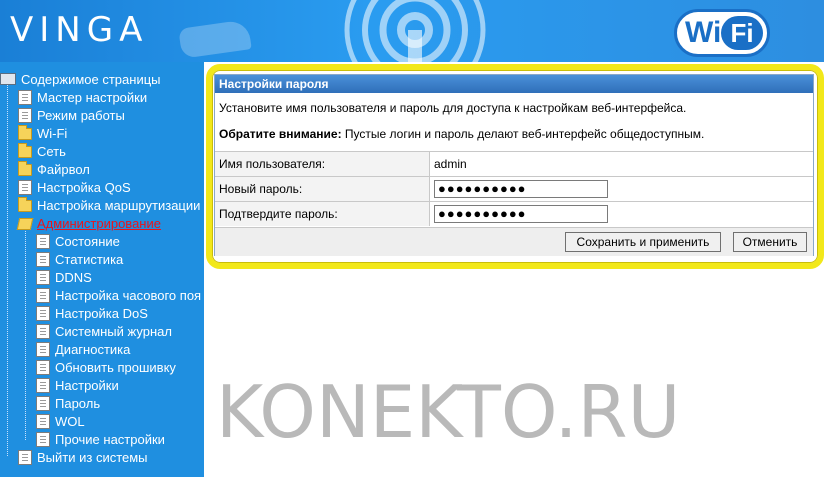 This screenshot has width=824, height=477. I want to click on wifi-waves-graphic, so click(415, 31).